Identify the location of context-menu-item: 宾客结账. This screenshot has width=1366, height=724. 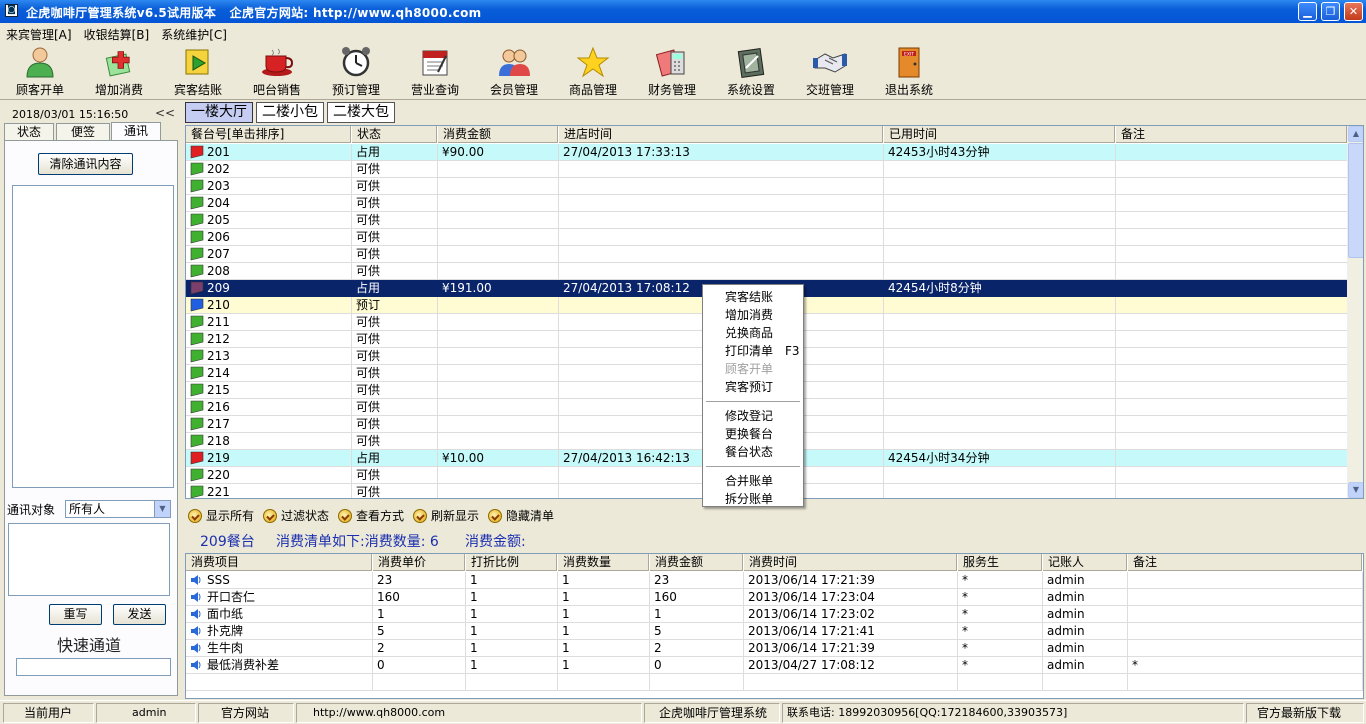
(753, 297).